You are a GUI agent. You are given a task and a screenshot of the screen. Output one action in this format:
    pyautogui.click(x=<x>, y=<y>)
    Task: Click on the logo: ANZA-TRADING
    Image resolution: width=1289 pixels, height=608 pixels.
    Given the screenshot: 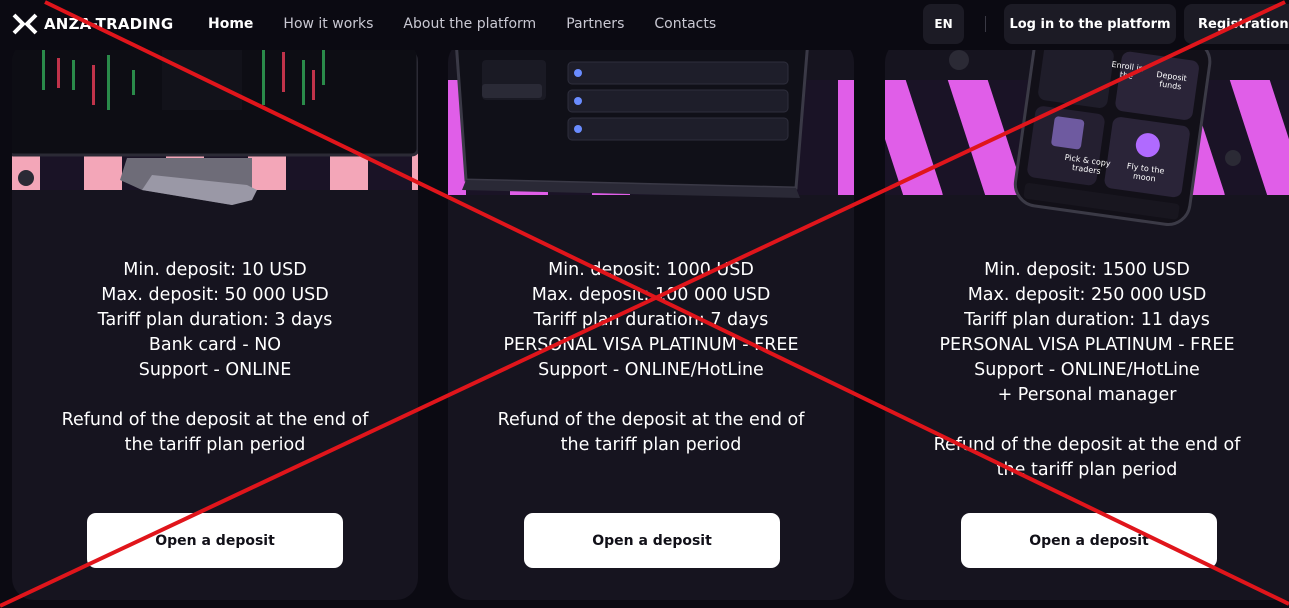 What is the action you would take?
    pyautogui.click(x=92, y=24)
    